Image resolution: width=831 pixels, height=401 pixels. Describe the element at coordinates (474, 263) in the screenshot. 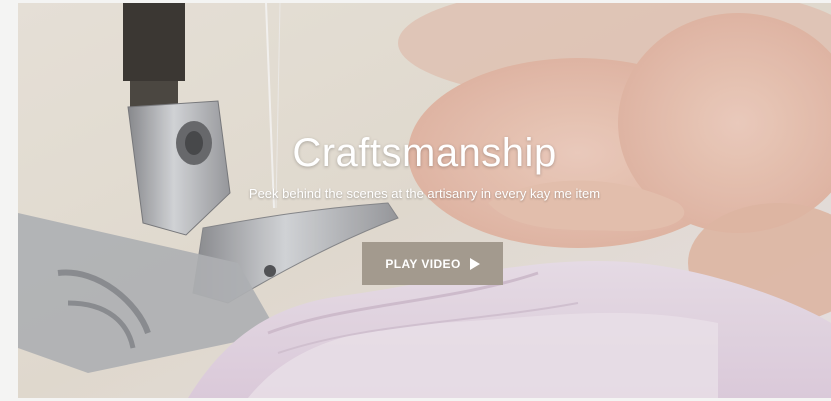

I see `play-icon` at that location.